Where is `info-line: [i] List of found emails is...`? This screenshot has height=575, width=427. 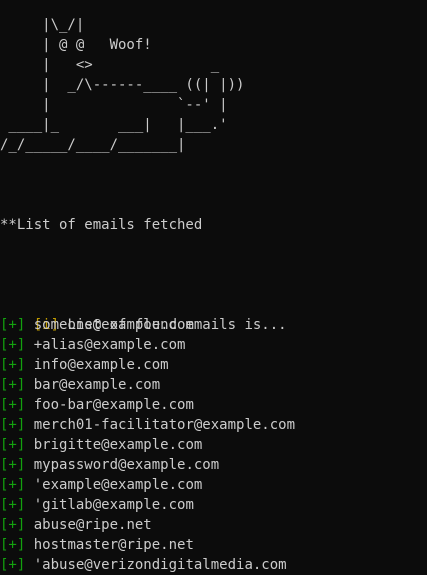
info-line: [i] List of found emails is... is located at coordinates (143, 314).